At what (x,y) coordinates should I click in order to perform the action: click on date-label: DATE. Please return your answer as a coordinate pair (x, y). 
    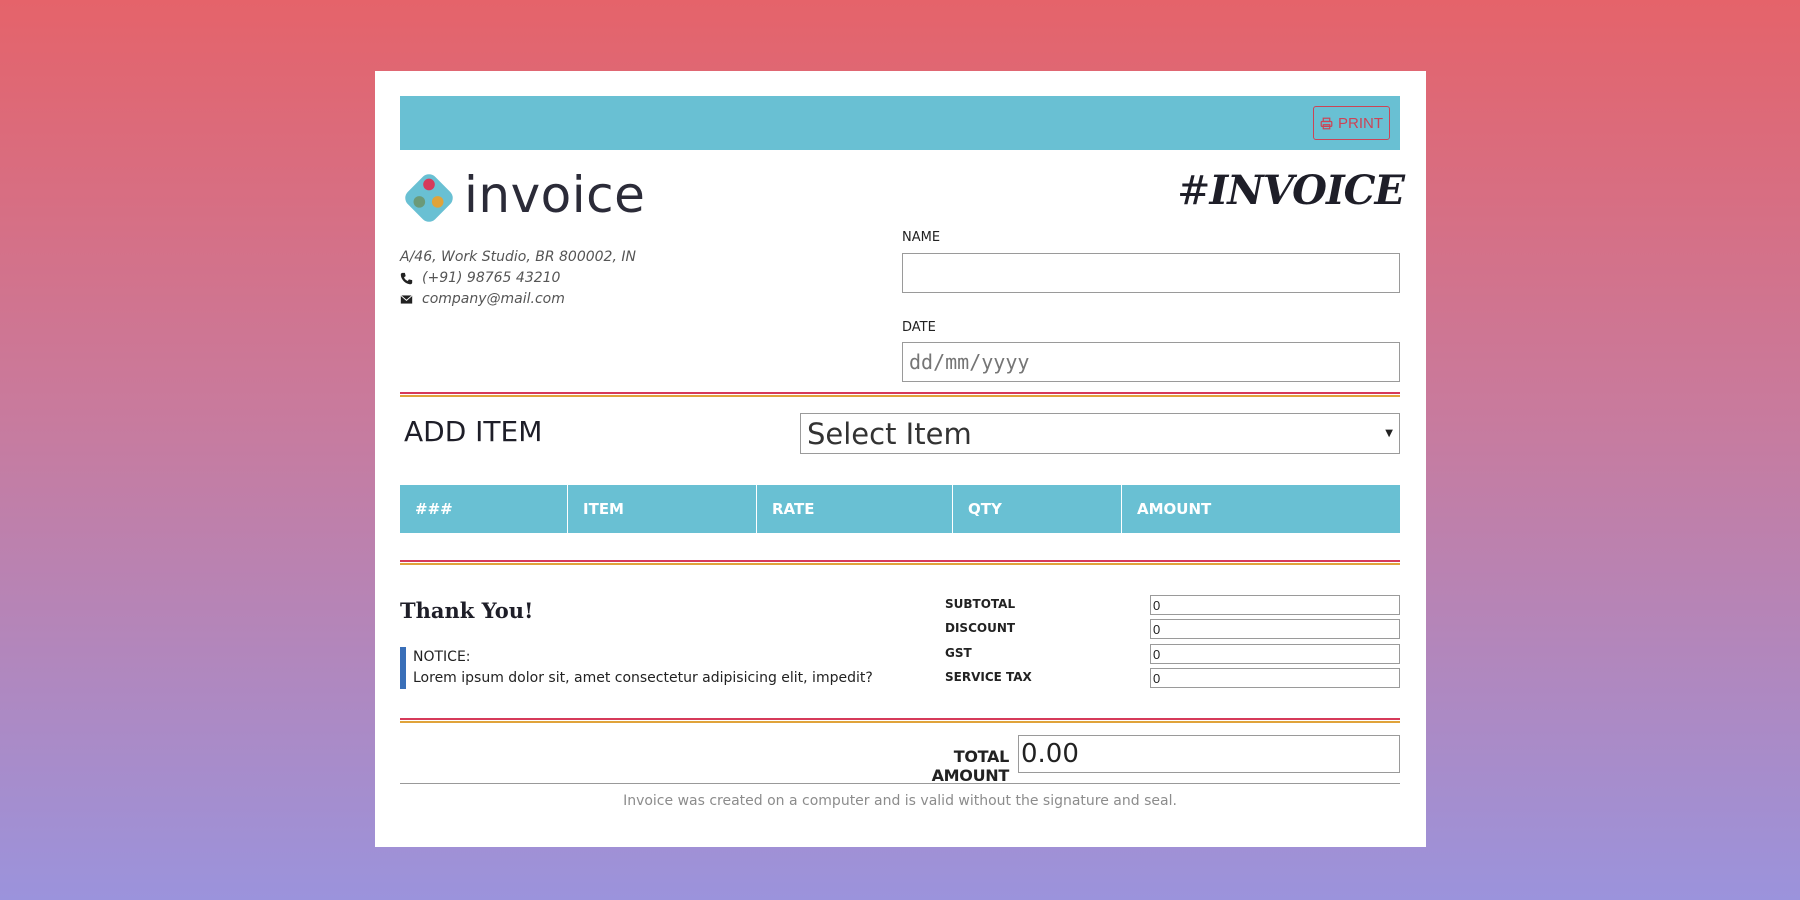
    Looking at the image, I should click on (919, 327).